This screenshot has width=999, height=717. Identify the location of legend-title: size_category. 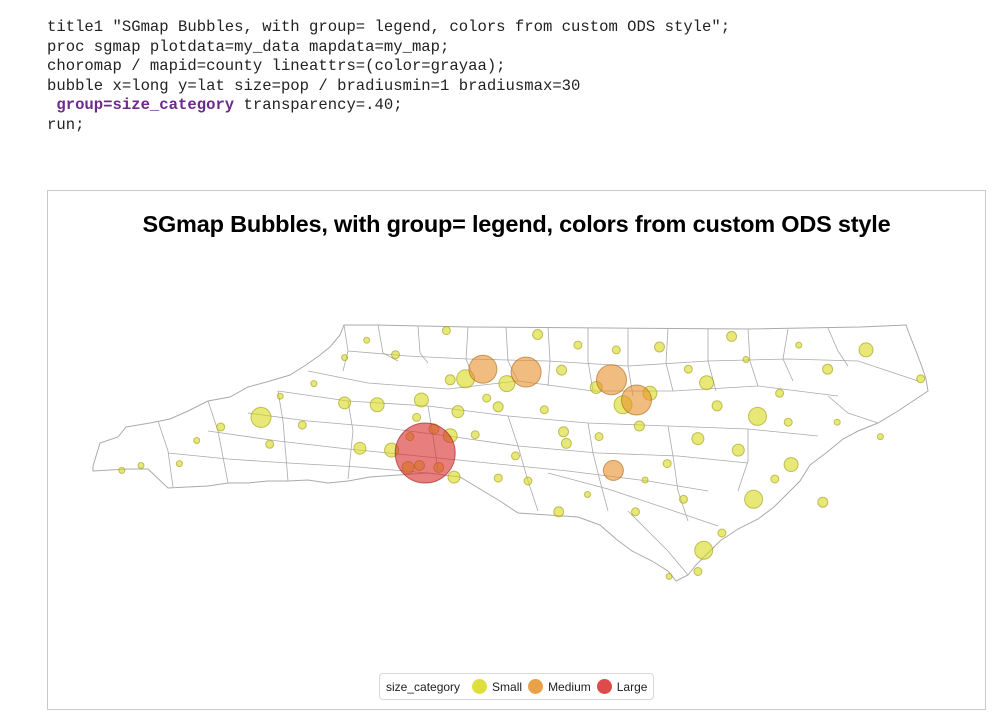
(423, 686).